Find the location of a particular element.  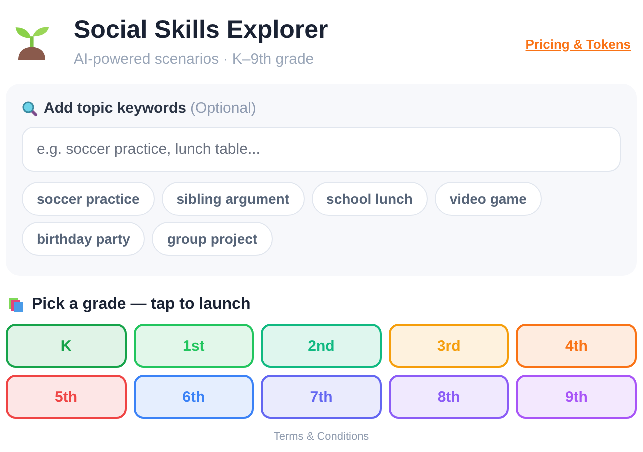

app-subtitle: AI-powered scenarios · K–9th grade is located at coordinates (195, 59).